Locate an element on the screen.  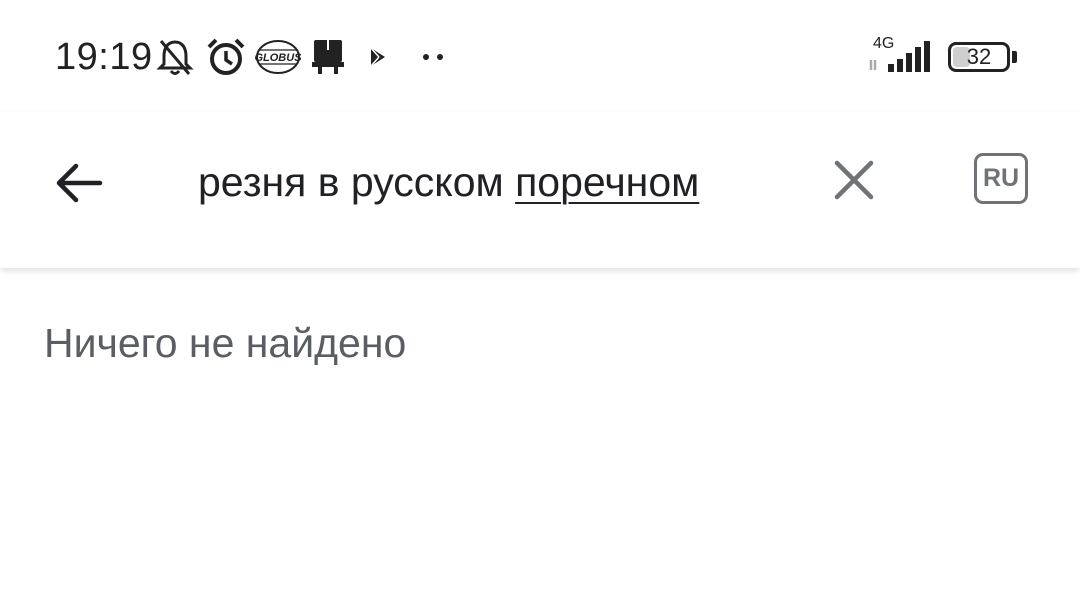
battery-indicator: 32 is located at coordinates (979, 57).